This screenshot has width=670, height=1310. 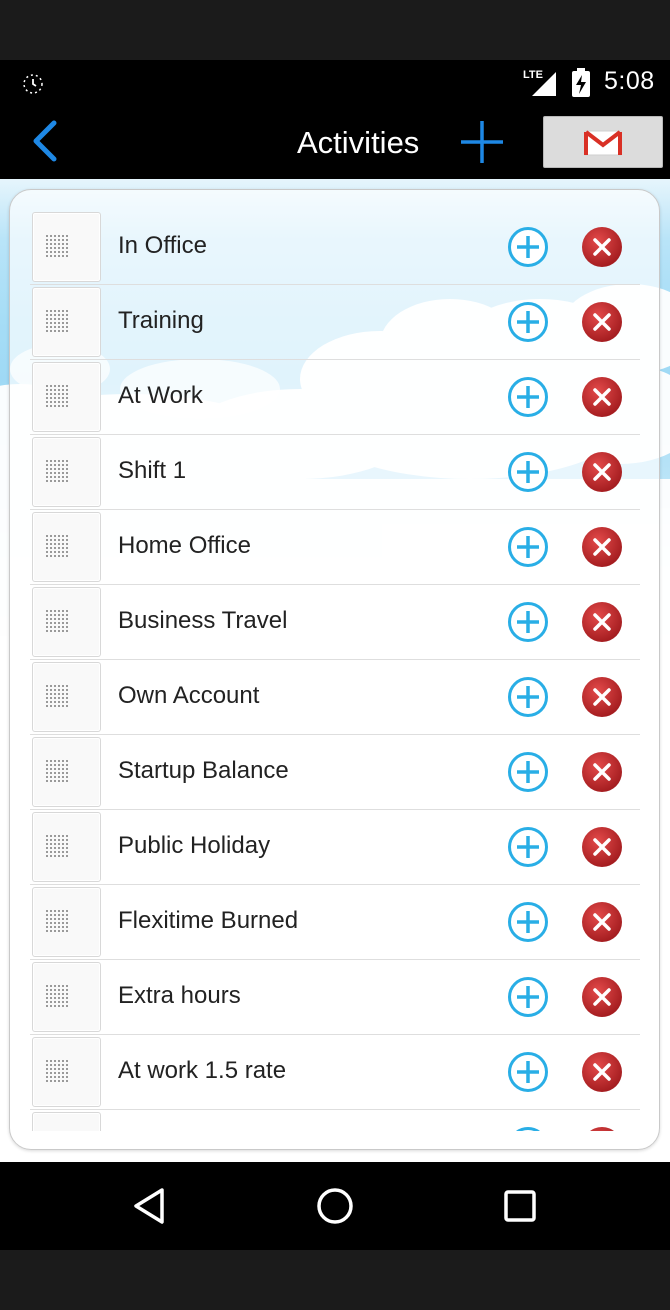 I want to click on activity-row: Extra hours, so click(x=335, y=997).